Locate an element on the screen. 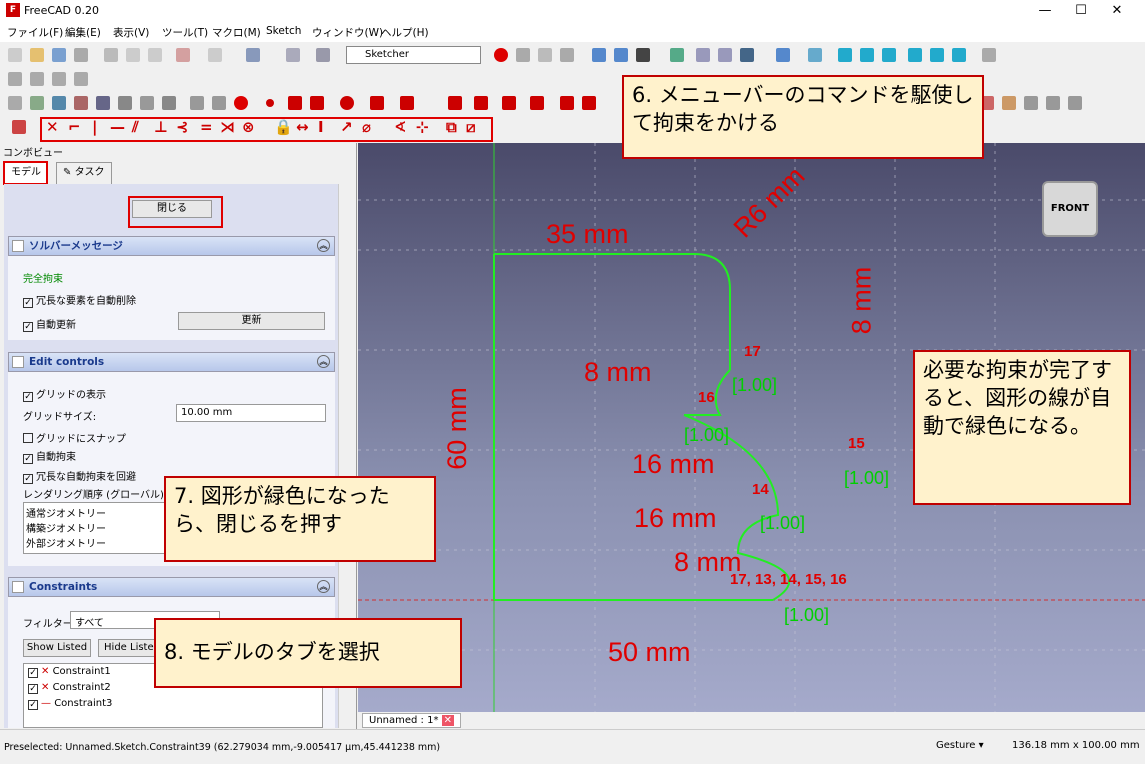 Image resolution: width=1145 pixels, height=764 pixels. snap-grid-checkbox: グリッドにスナップ is located at coordinates (74, 437).